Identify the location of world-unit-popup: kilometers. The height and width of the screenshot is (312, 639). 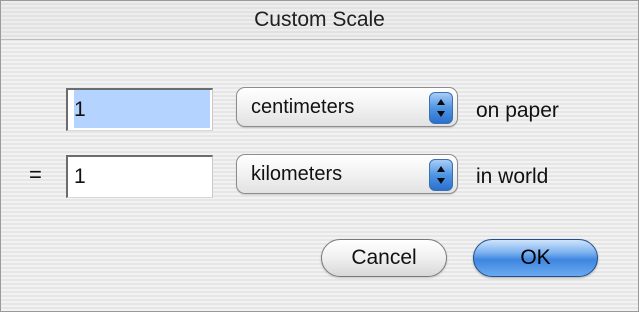
(347, 174).